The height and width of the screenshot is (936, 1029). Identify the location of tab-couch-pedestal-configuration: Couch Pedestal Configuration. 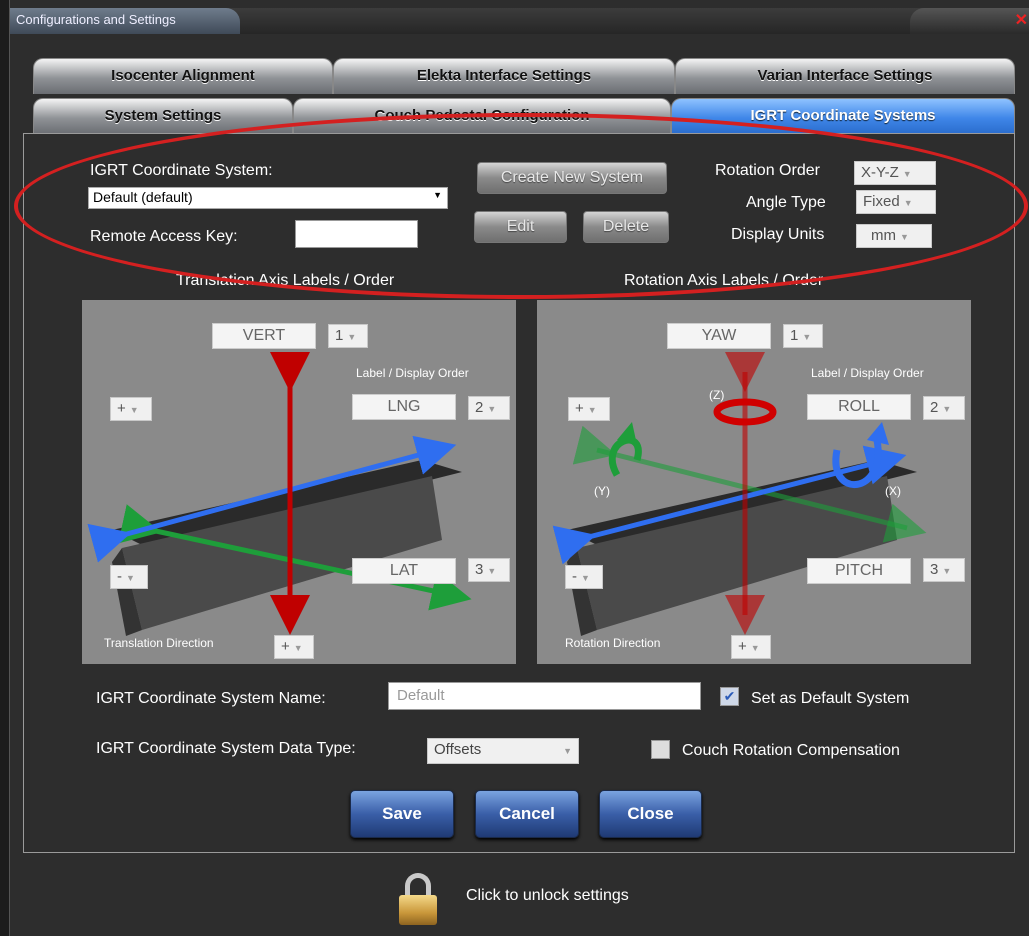
(482, 116).